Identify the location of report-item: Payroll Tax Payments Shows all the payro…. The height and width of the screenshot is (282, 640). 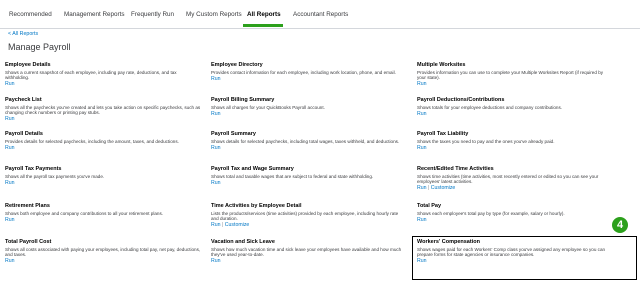
(103, 176).